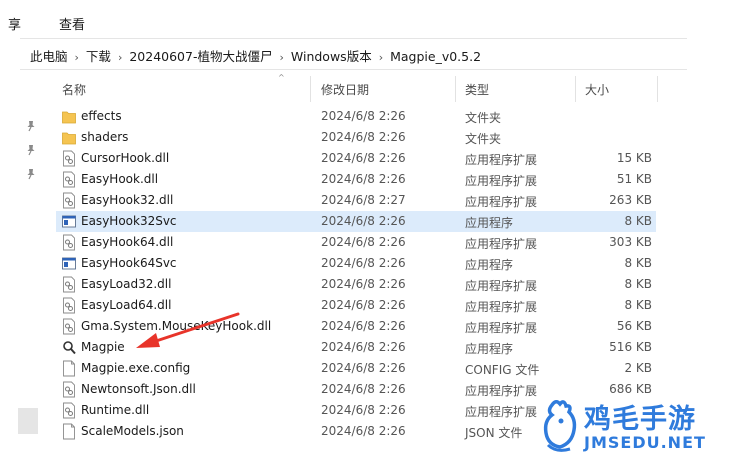 This screenshot has height=465, width=735. I want to click on file-size: 263 KB, so click(630, 200).